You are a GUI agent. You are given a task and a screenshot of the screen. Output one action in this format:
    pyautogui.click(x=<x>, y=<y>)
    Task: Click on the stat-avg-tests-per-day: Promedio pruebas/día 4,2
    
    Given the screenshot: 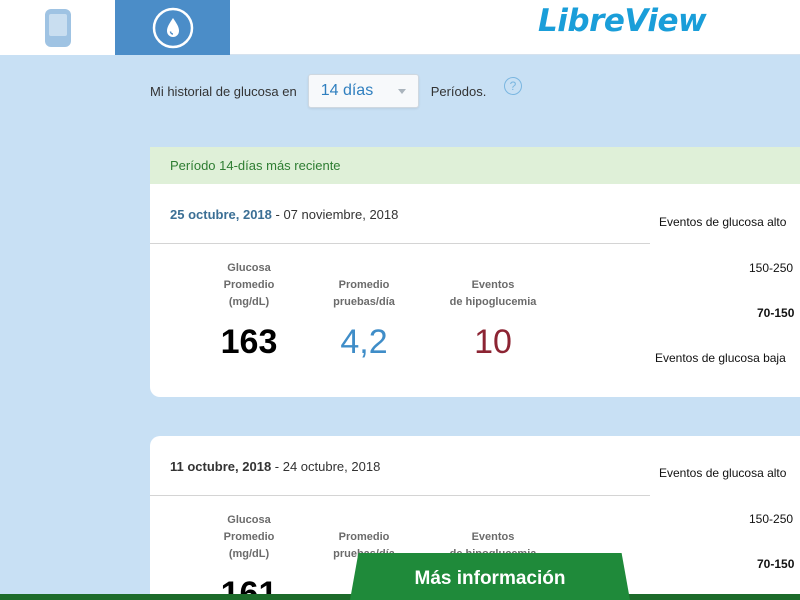 What is the action you would take?
    pyautogui.click(x=364, y=319)
    